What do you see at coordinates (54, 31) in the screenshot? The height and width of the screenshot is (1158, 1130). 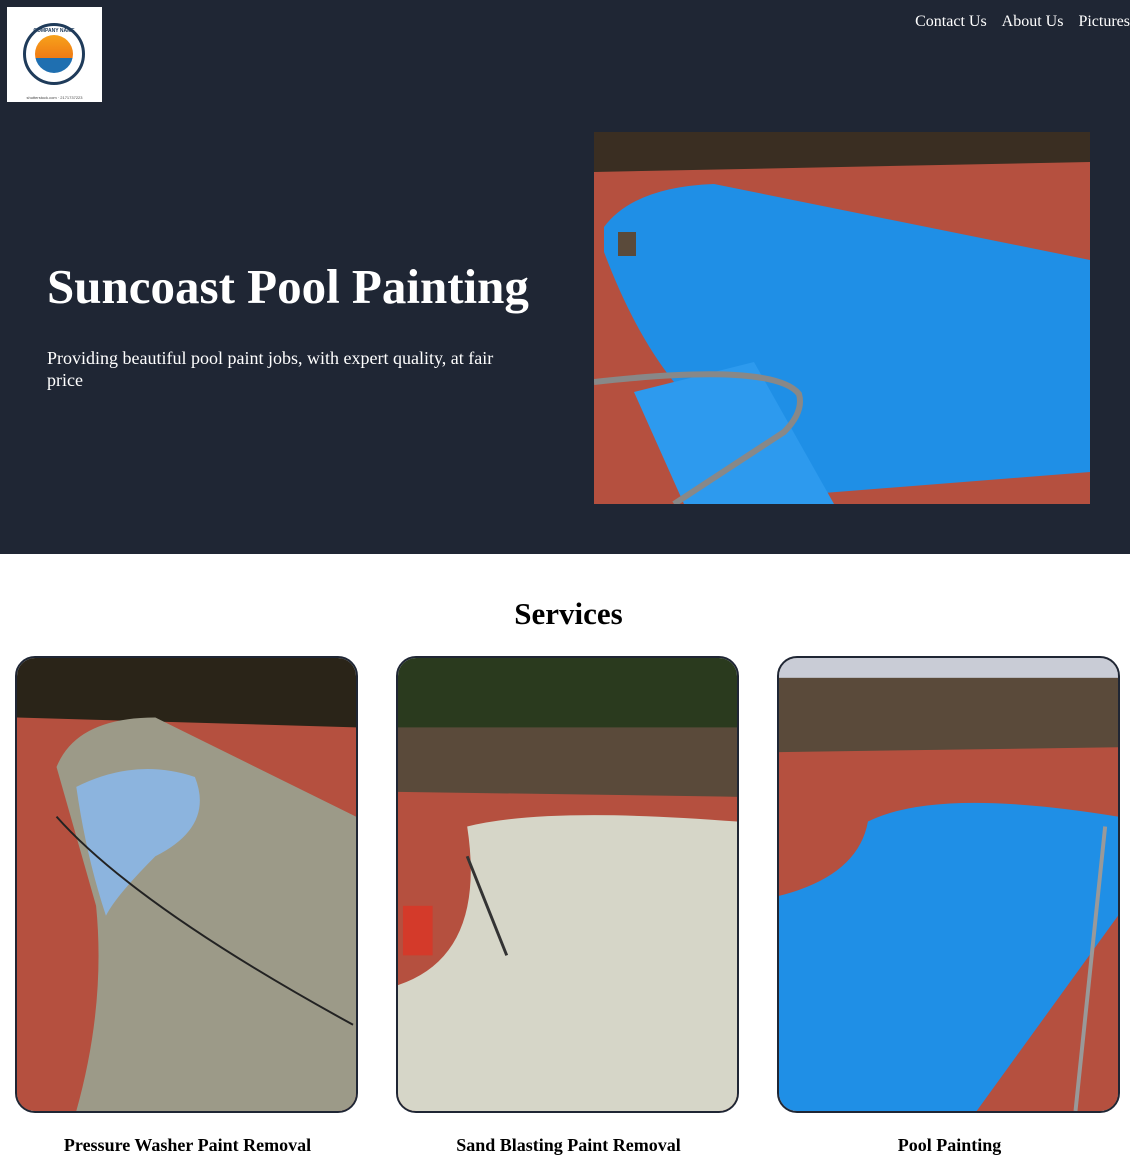 I see `logo-brand-text: COMPANY NAME` at bounding box center [54, 31].